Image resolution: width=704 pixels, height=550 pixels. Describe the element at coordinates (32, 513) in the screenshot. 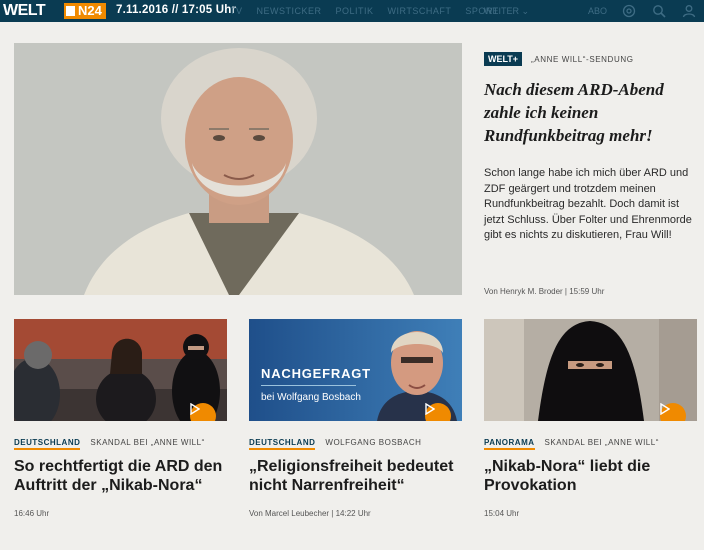

I see `article-card-1-time: 16:46 Uhr` at that location.